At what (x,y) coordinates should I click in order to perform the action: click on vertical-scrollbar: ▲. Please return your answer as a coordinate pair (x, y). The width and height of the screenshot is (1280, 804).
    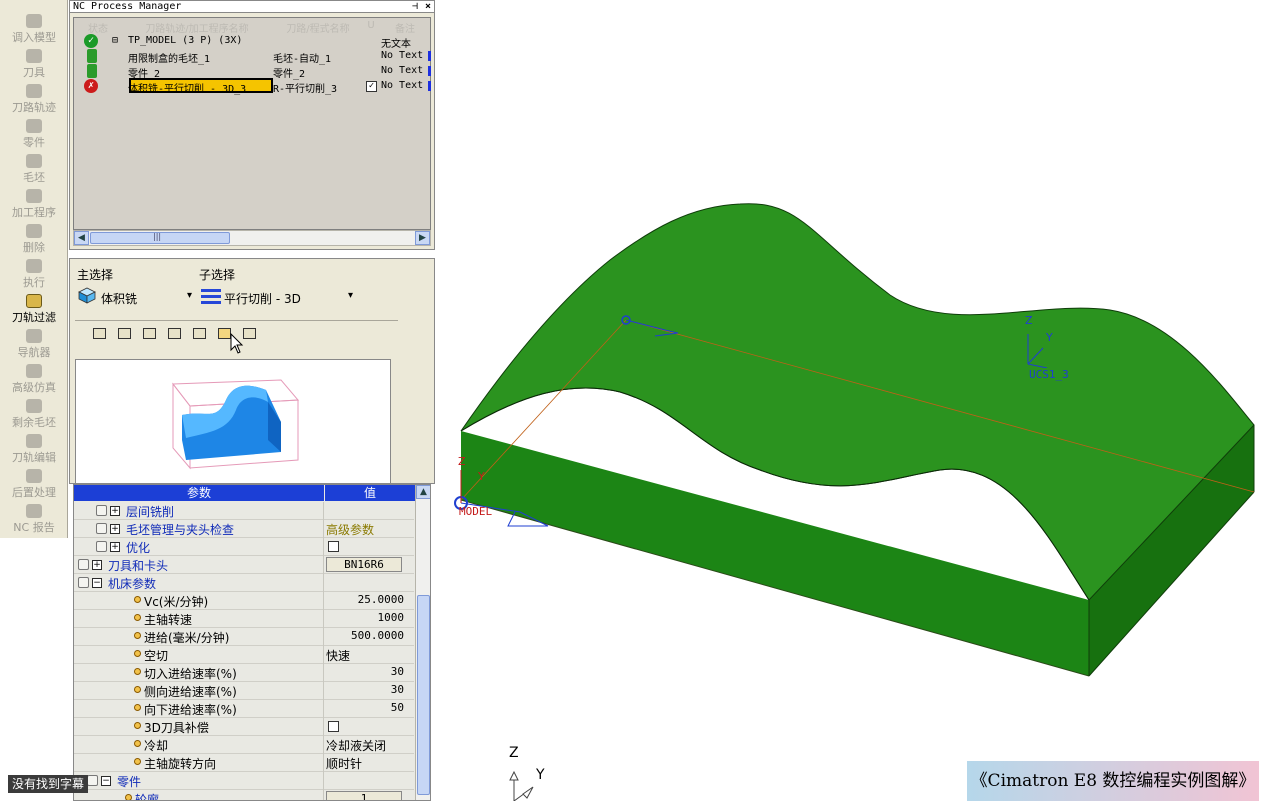
    Looking at the image, I should click on (422, 642).